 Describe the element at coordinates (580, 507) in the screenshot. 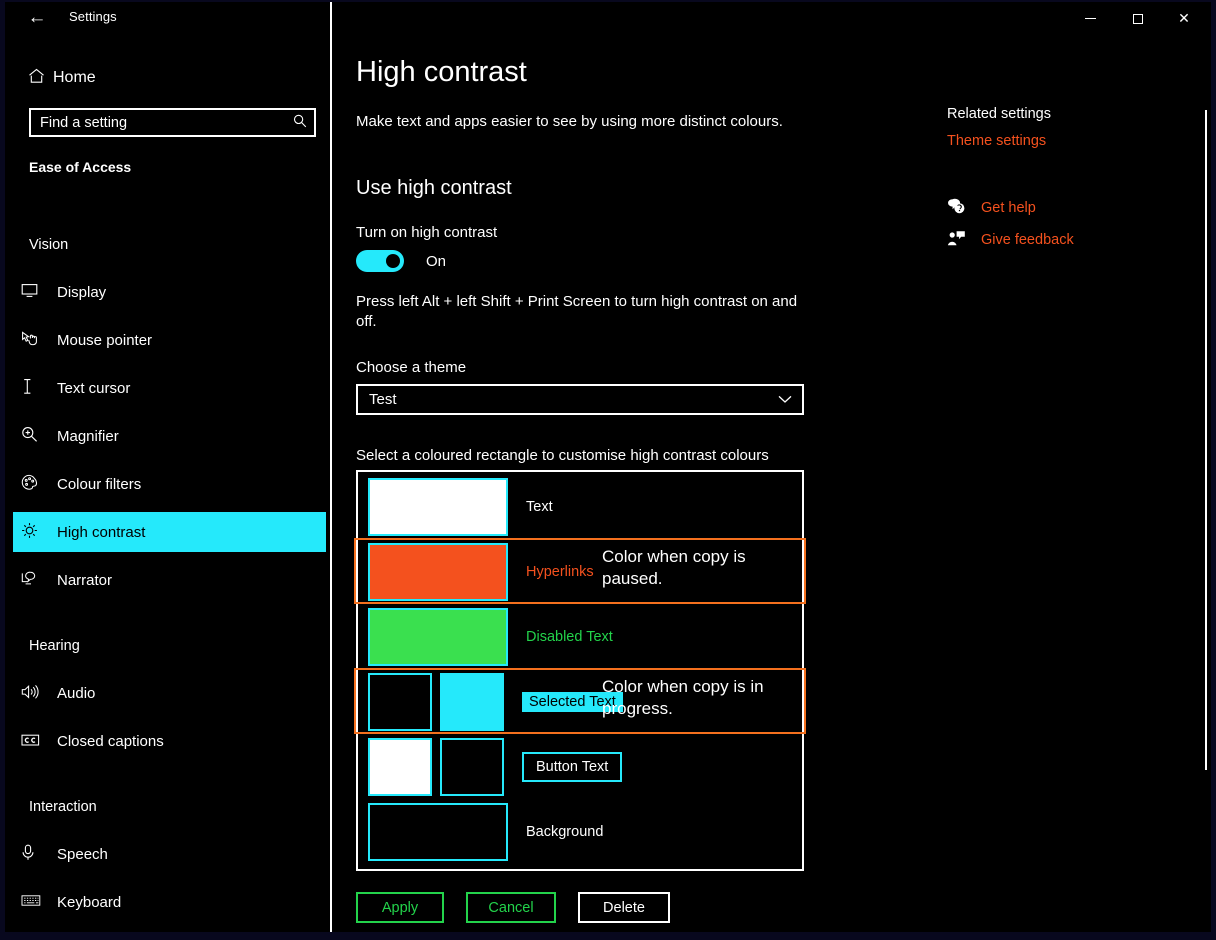

I see `swatch-row-text: Text` at that location.